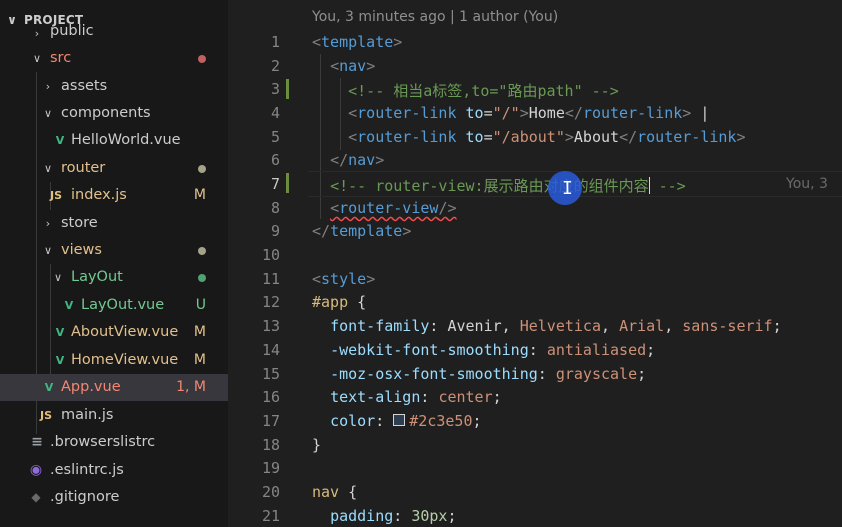 This screenshot has height=527, width=842. Describe the element at coordinates (114, 86) in the screenshot. I see `tree-item-assets: › assets` at that location.